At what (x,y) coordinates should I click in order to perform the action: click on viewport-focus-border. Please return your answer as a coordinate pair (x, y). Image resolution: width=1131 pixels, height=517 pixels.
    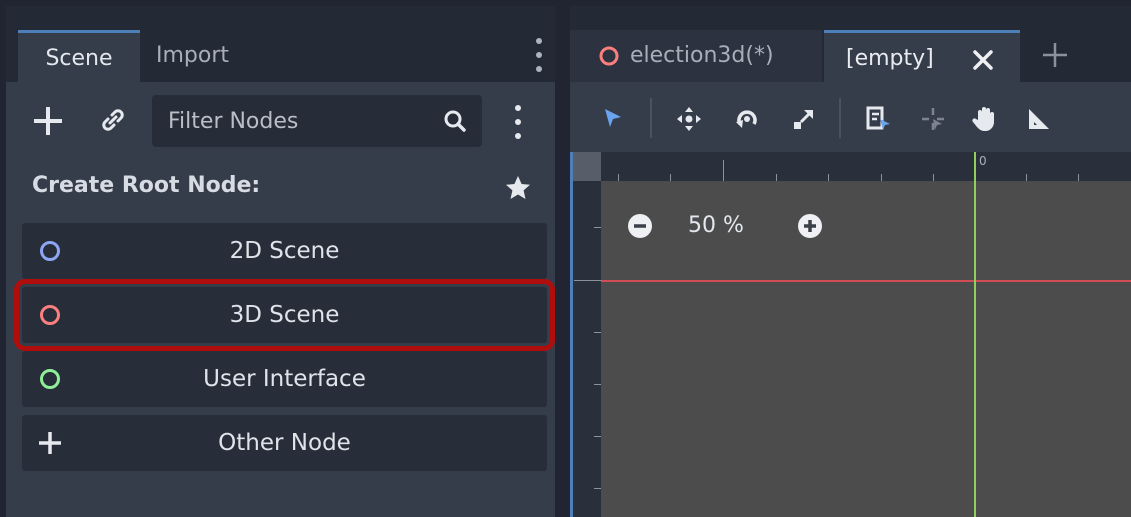
    Looking at the image, I should click on (571, 334).